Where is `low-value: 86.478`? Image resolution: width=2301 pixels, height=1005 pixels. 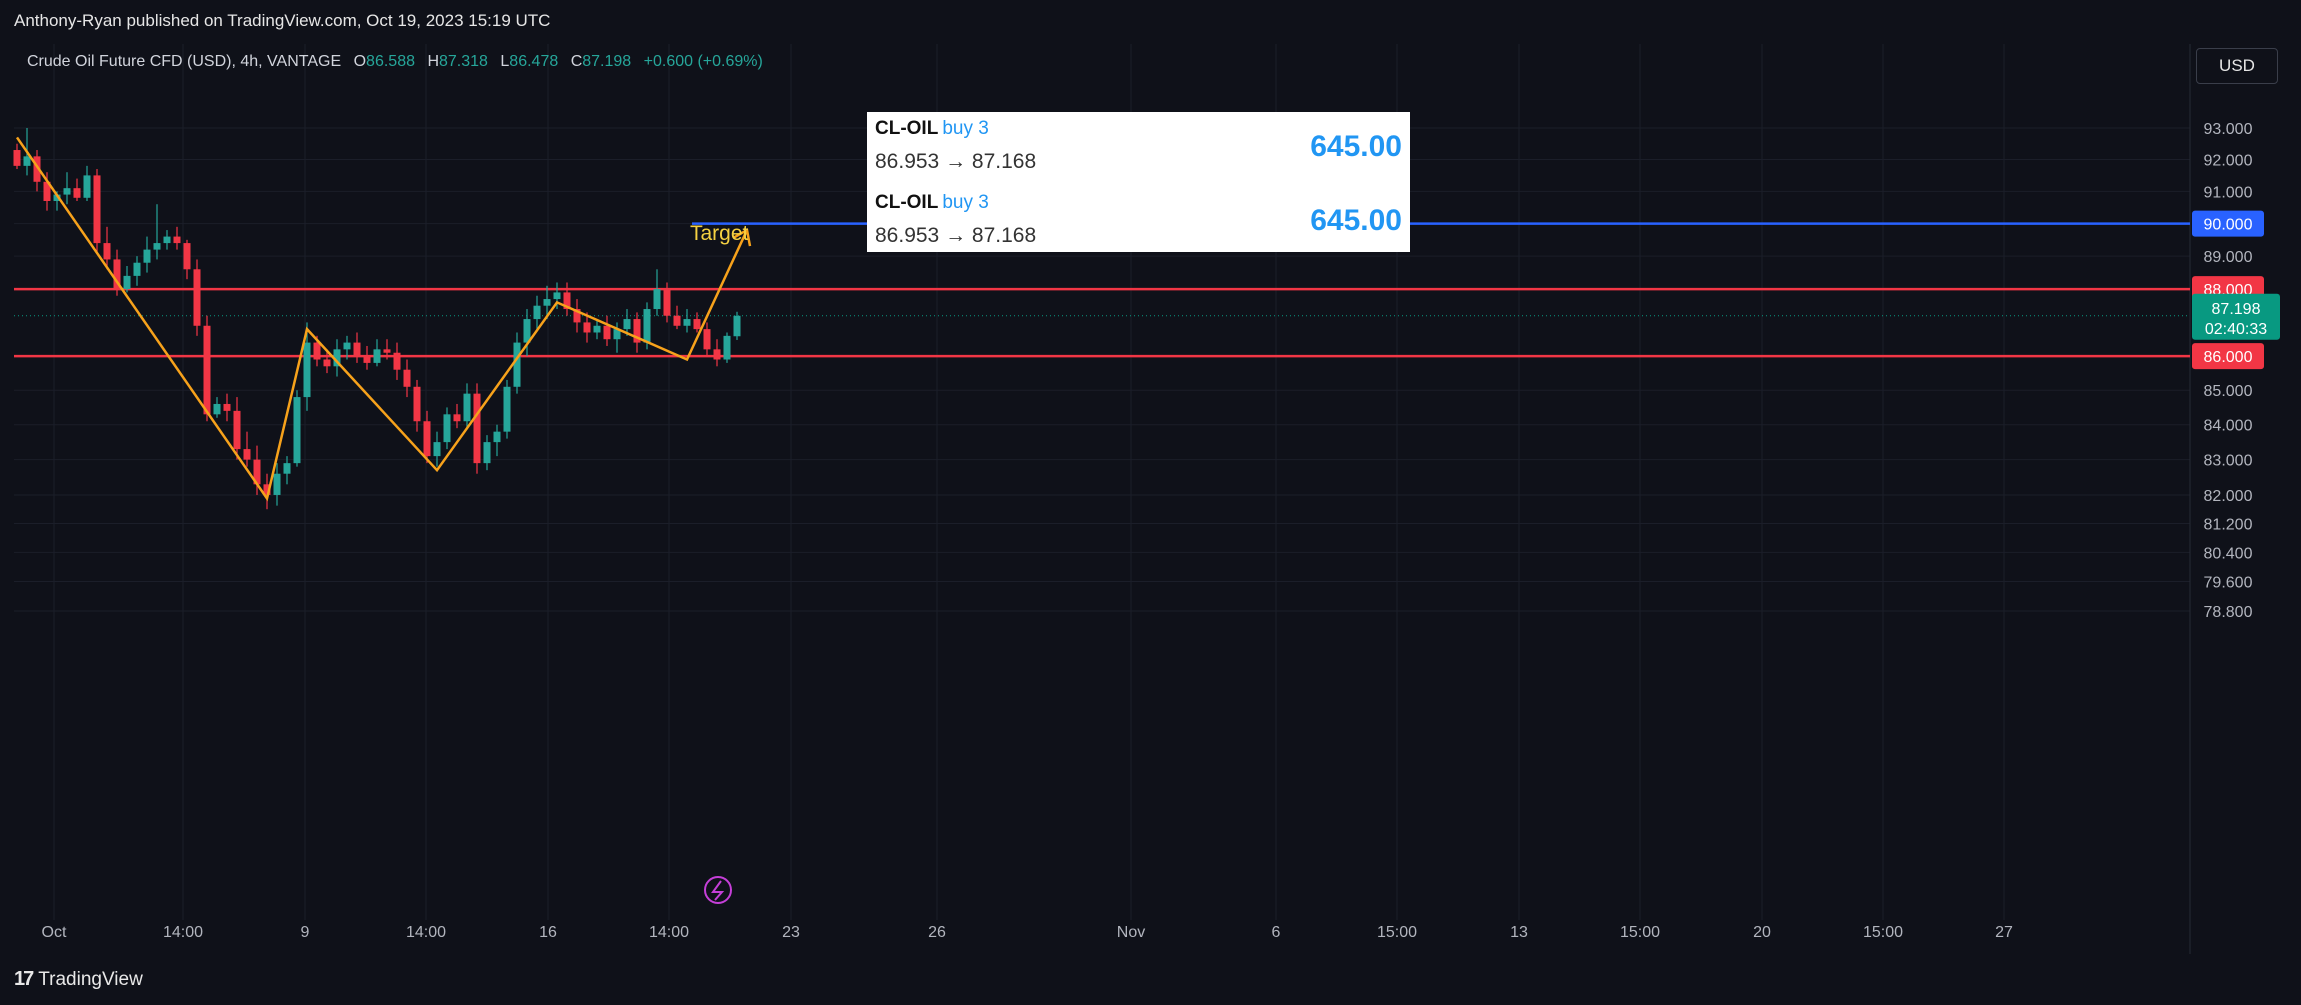 low-value: 86.478 is located at coordinates (534, 61).